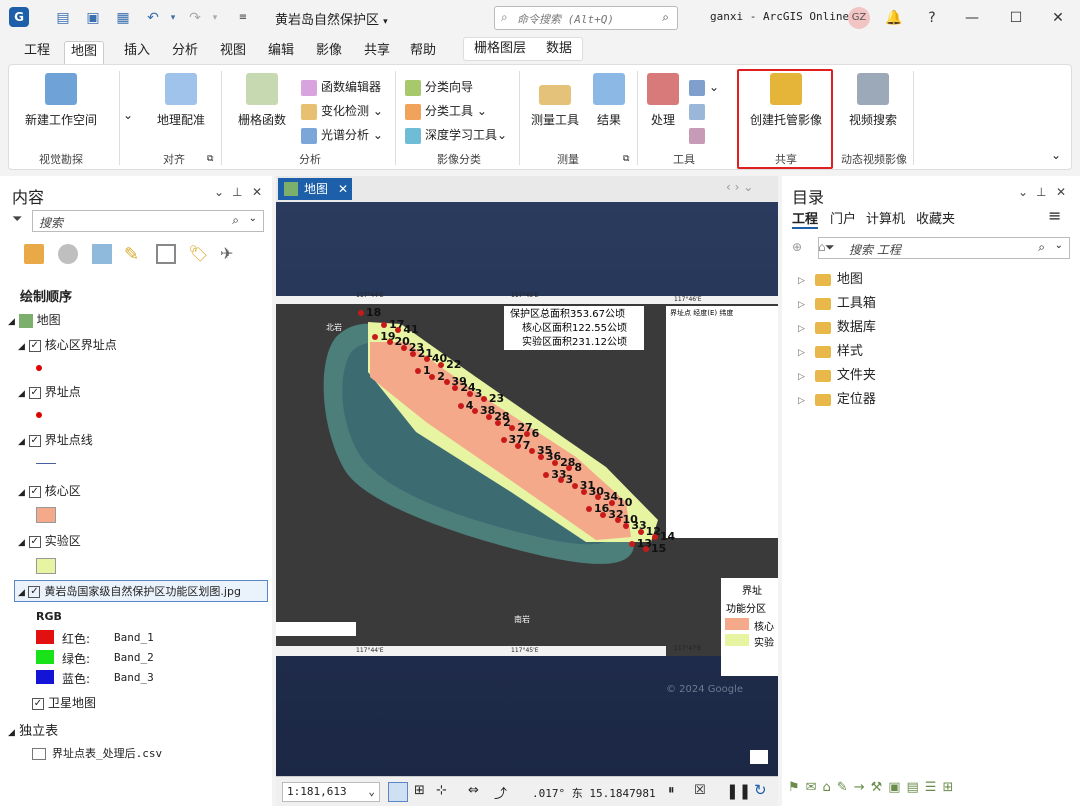  Describe the element at coordinates (1056, 155) in the screenshot. I see `ribbon-collapse-icon: ⌄` at that location.